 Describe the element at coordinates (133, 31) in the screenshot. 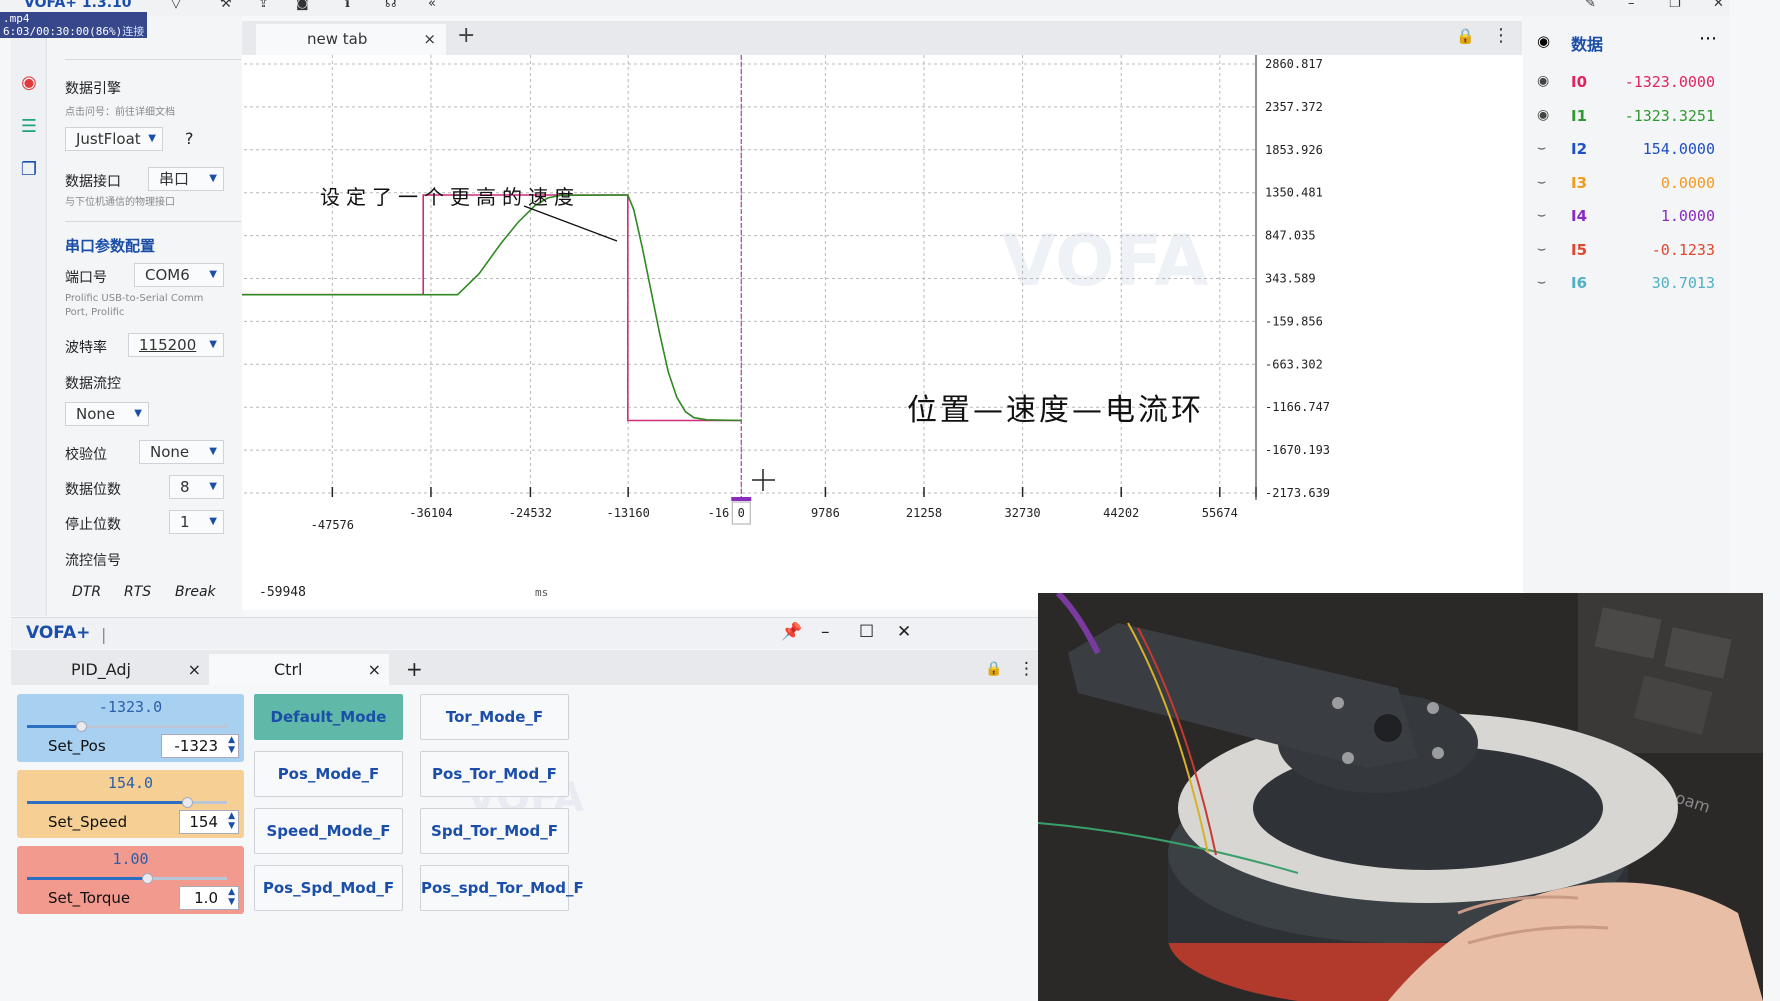

I see `connect-label: 连接` at that location.